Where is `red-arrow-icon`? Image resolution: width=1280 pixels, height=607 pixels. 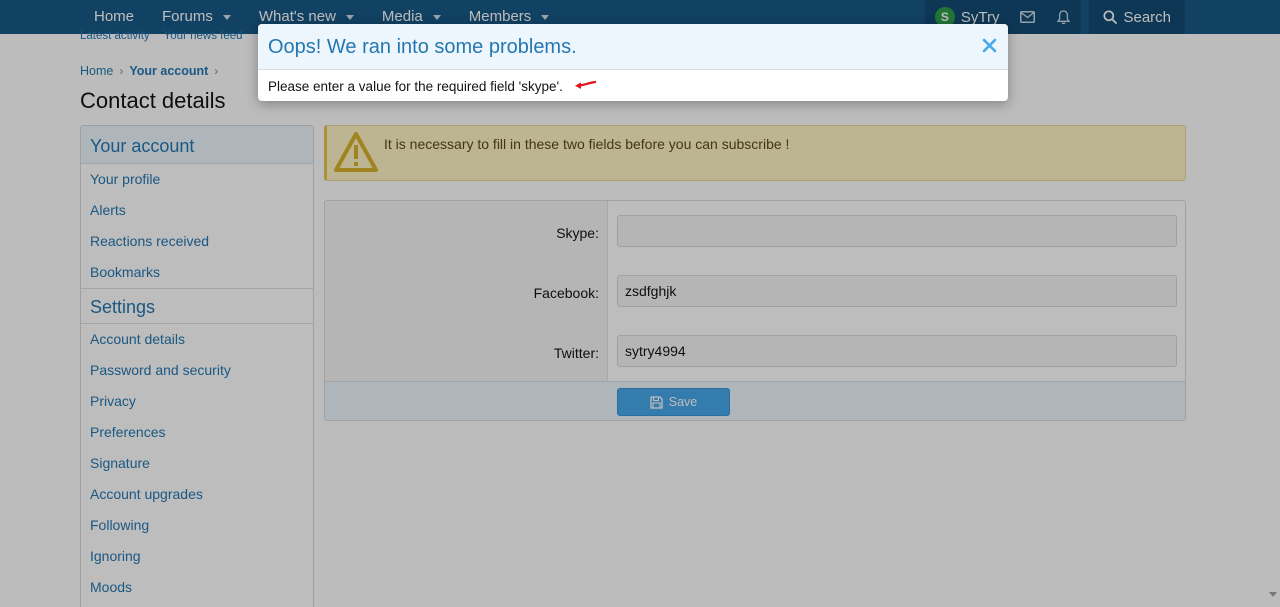 red-arrow-icon is located at coordinates (585, 84).